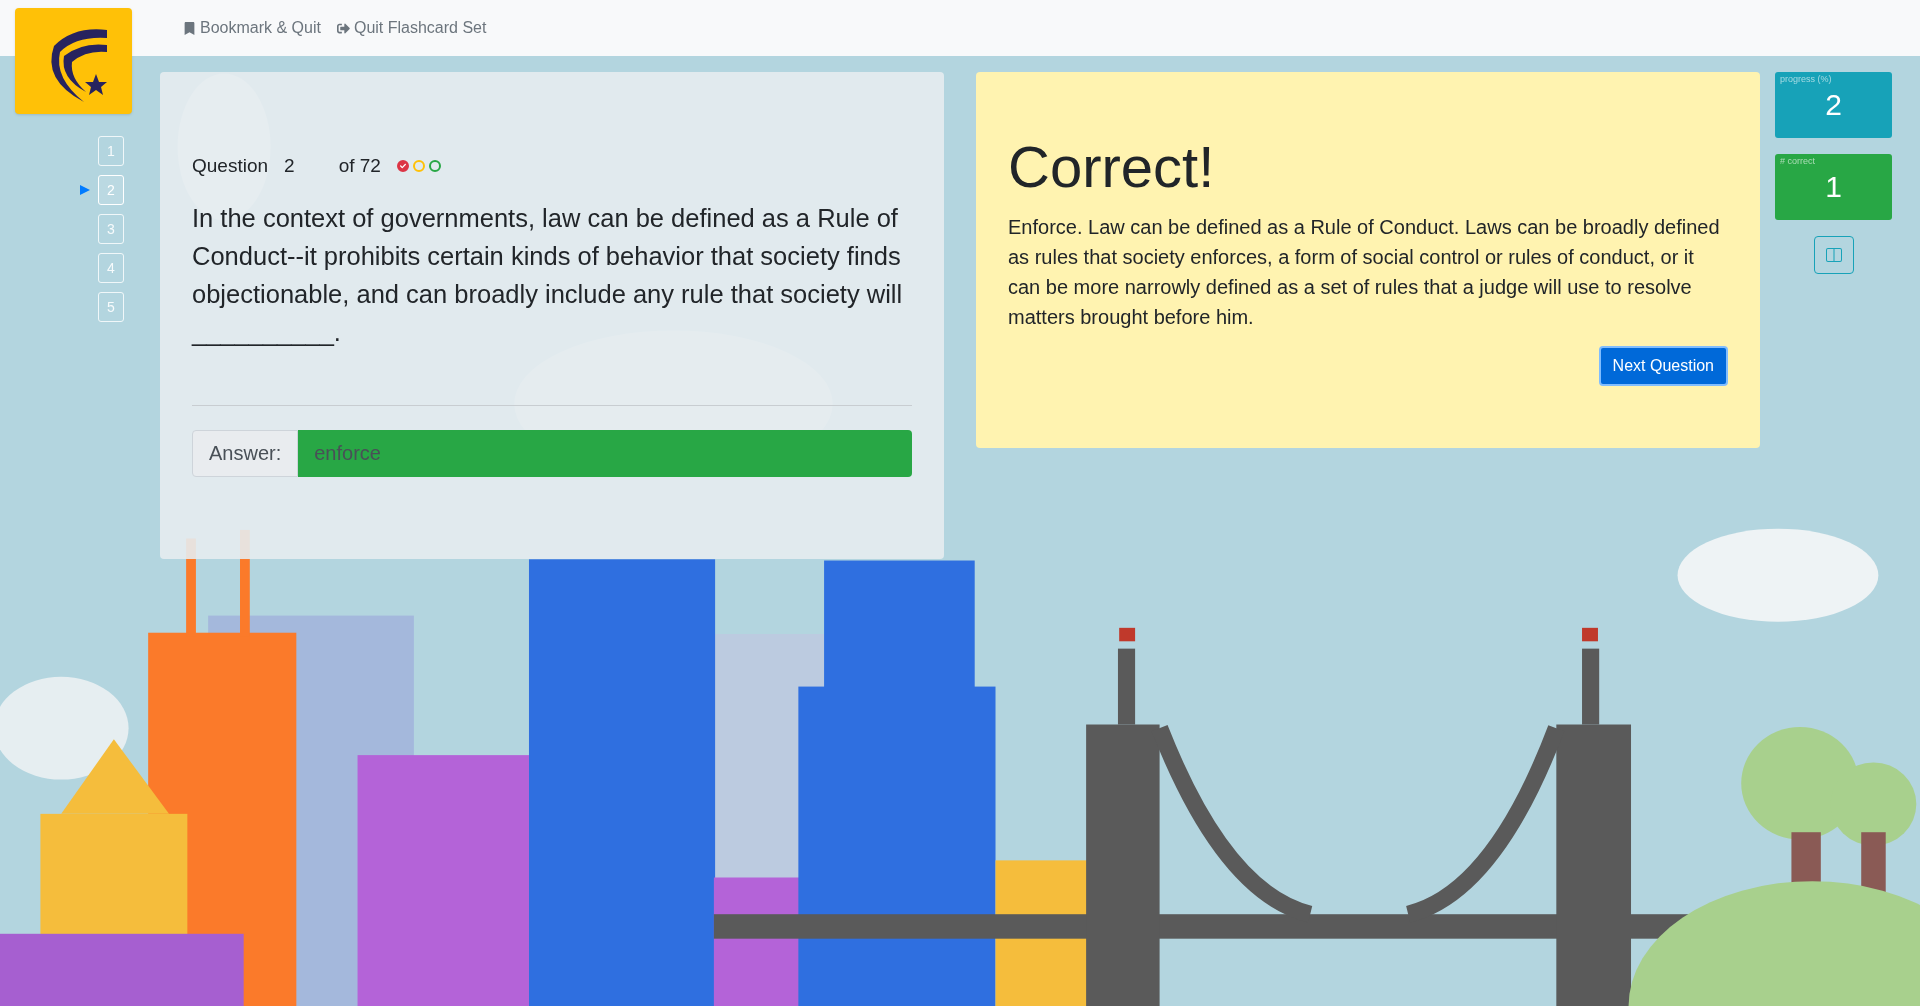 The width and height of the screenshot is (1920, 1006). What do you see at coordinates (252, 28) in the screenshot?
I see `nav-link: Bookmark & Quit` at bounding box center [252, 28].